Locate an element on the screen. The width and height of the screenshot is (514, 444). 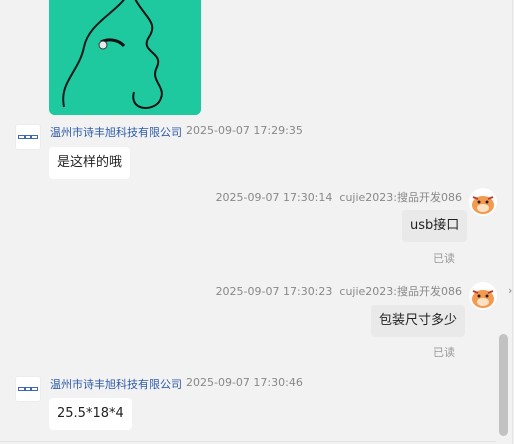
panel-edge is located at coordinates (512, 222).